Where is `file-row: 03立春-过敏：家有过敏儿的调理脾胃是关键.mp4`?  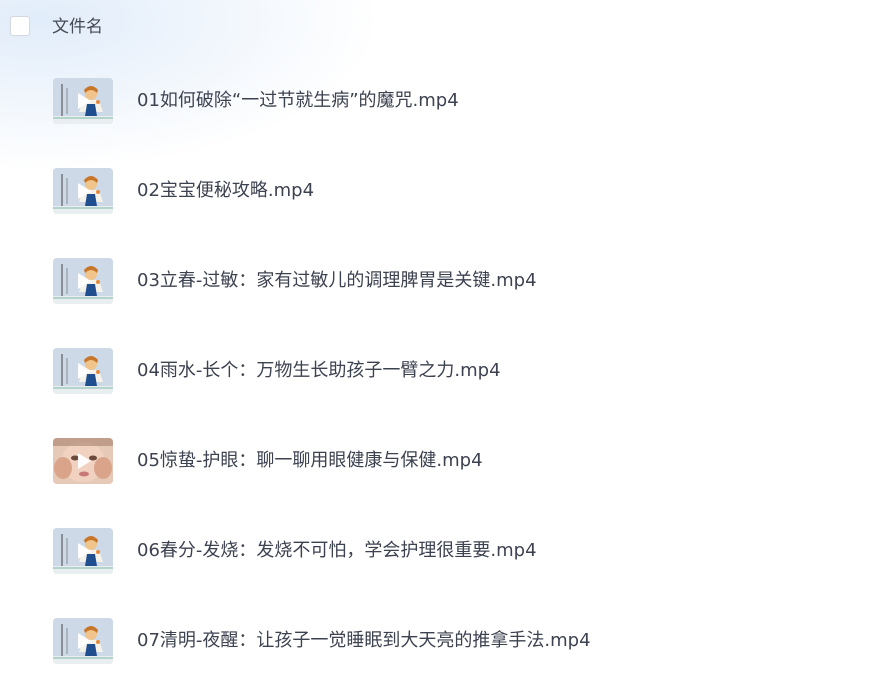
file-row: 03立春-过敏：家有过敏儿的调理脾胃是关键.mp4 is located at coordinates (436, 281).